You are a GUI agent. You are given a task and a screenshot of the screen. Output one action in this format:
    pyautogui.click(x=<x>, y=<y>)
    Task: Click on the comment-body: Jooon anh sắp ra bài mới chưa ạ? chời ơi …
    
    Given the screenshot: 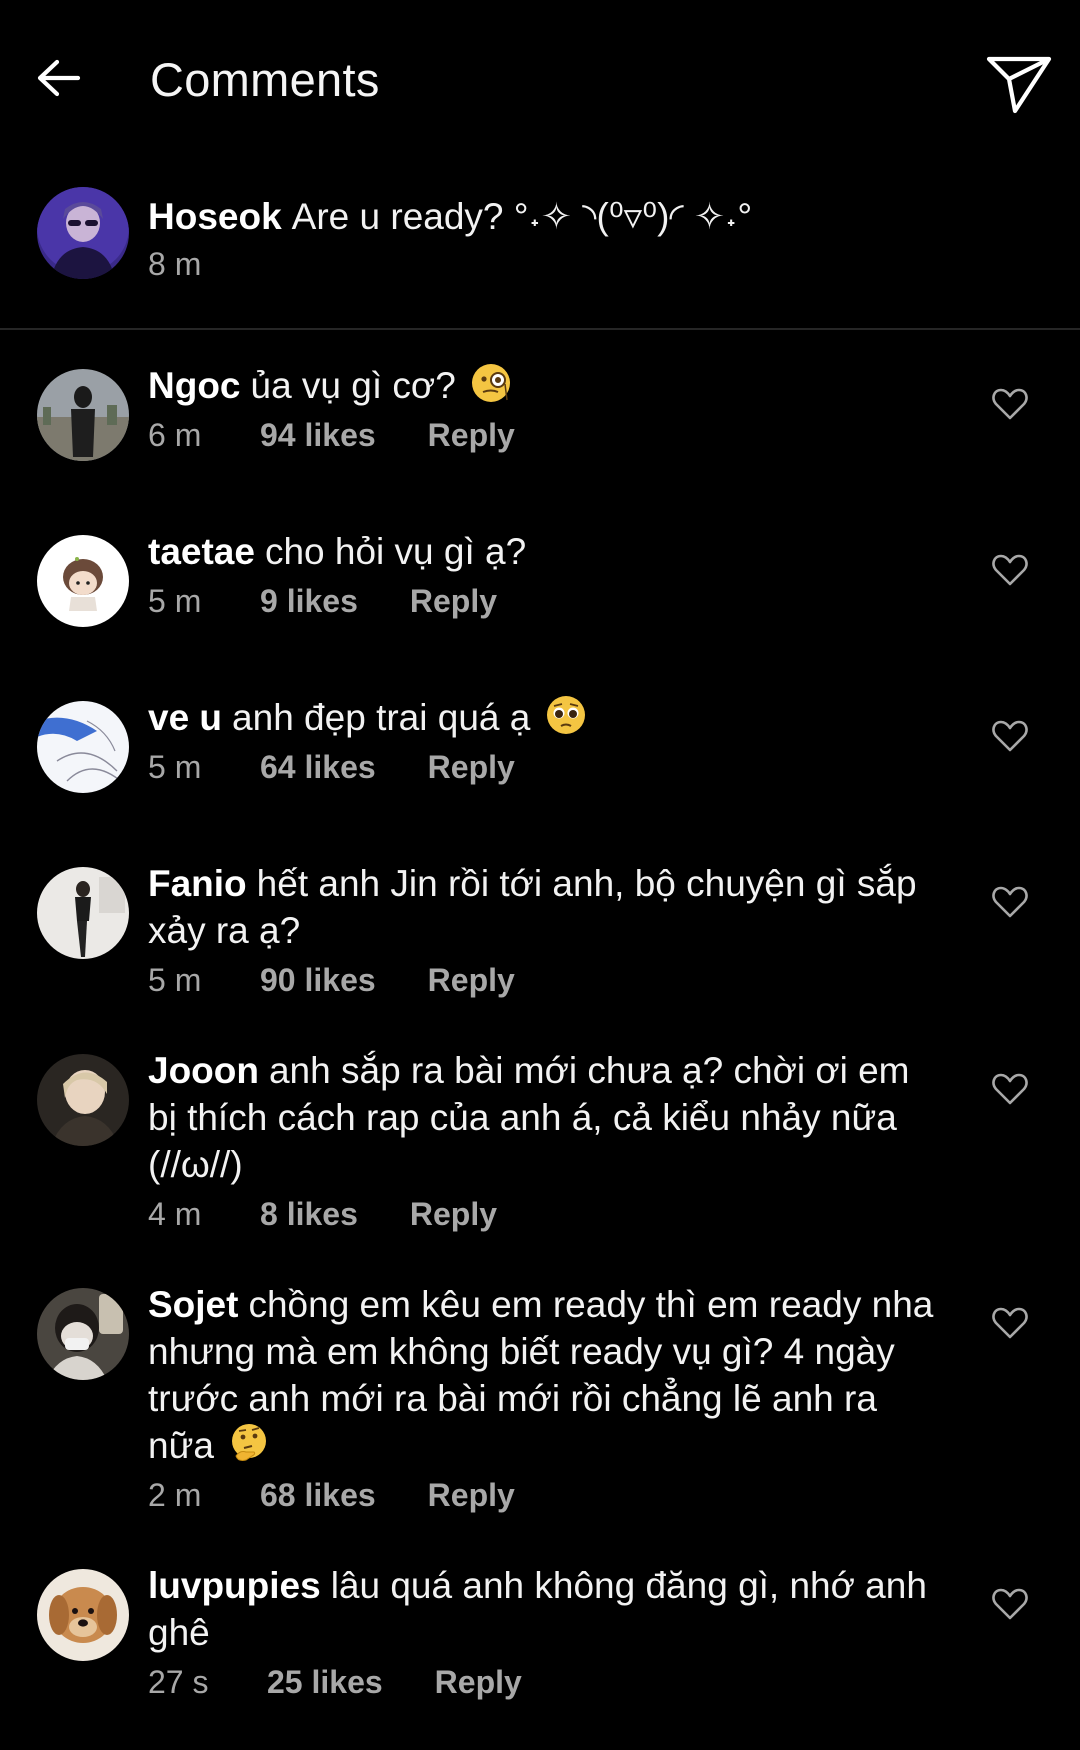 What is the action you would take?
    pyautogui.click(x=543, y=1140)
    